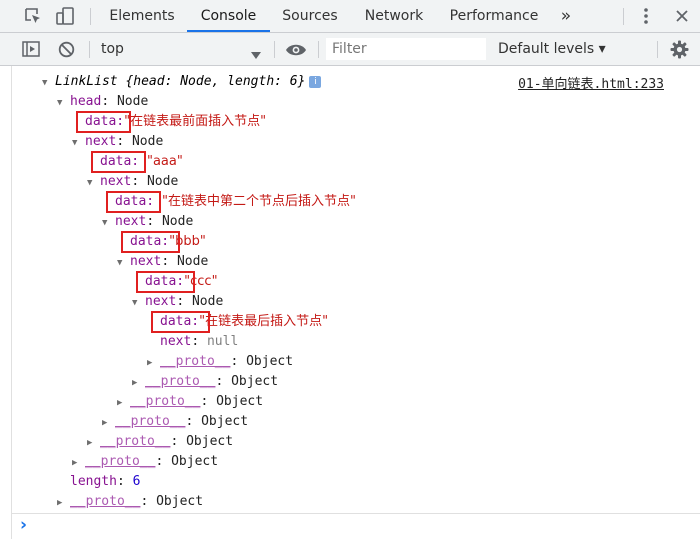 The height and width of the screenshot is (539, 700). I want to click on tab-performance: Performance, so click(494, 16).